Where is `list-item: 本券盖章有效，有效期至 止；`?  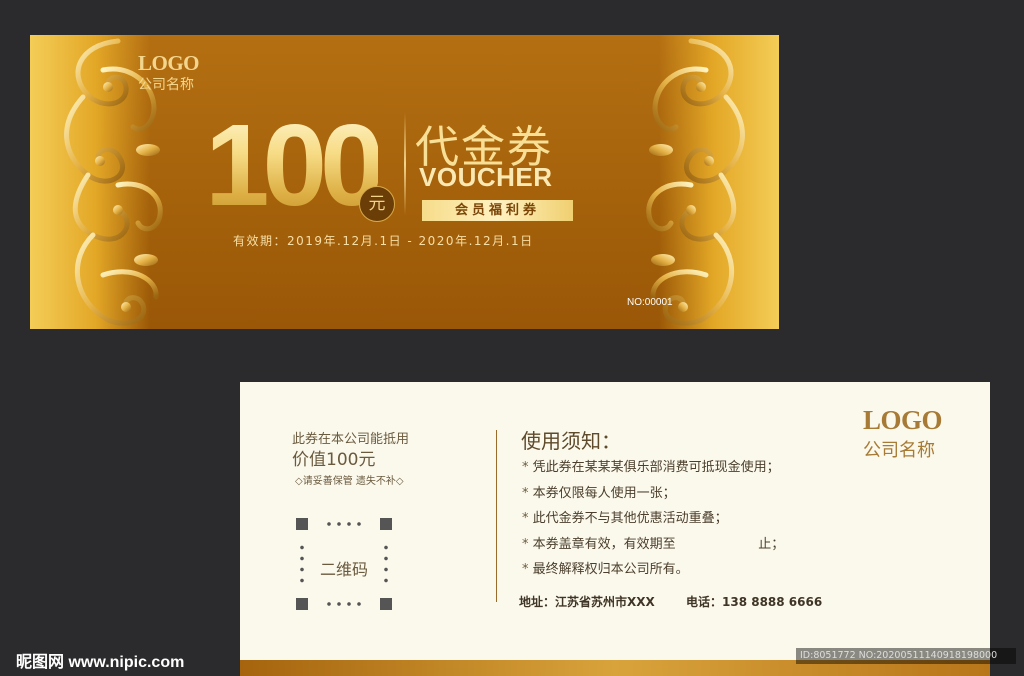 list-item: 本券盖章有效，有效期至 止； is located at coordinates (653, 545).